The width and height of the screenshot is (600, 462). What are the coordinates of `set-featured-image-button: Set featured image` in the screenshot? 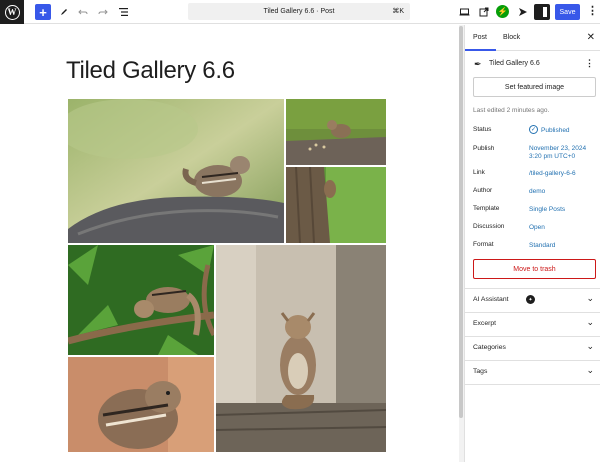 It's located at (534, 87).